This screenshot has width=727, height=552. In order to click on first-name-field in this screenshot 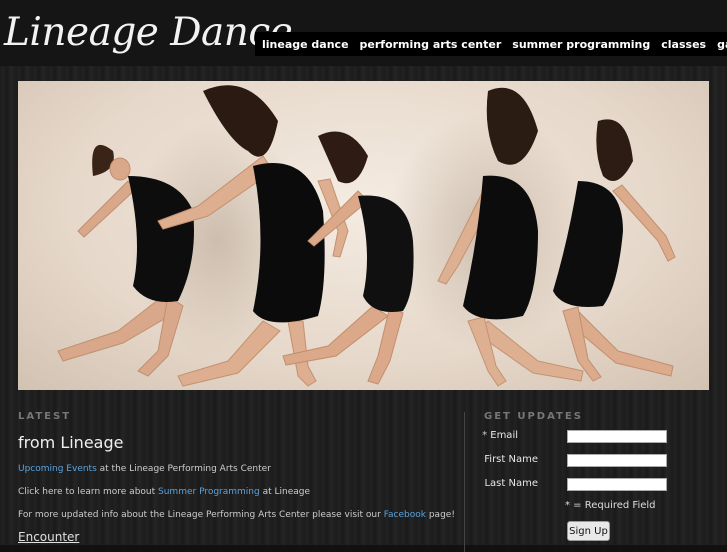, I will do `click(617, 460)`.